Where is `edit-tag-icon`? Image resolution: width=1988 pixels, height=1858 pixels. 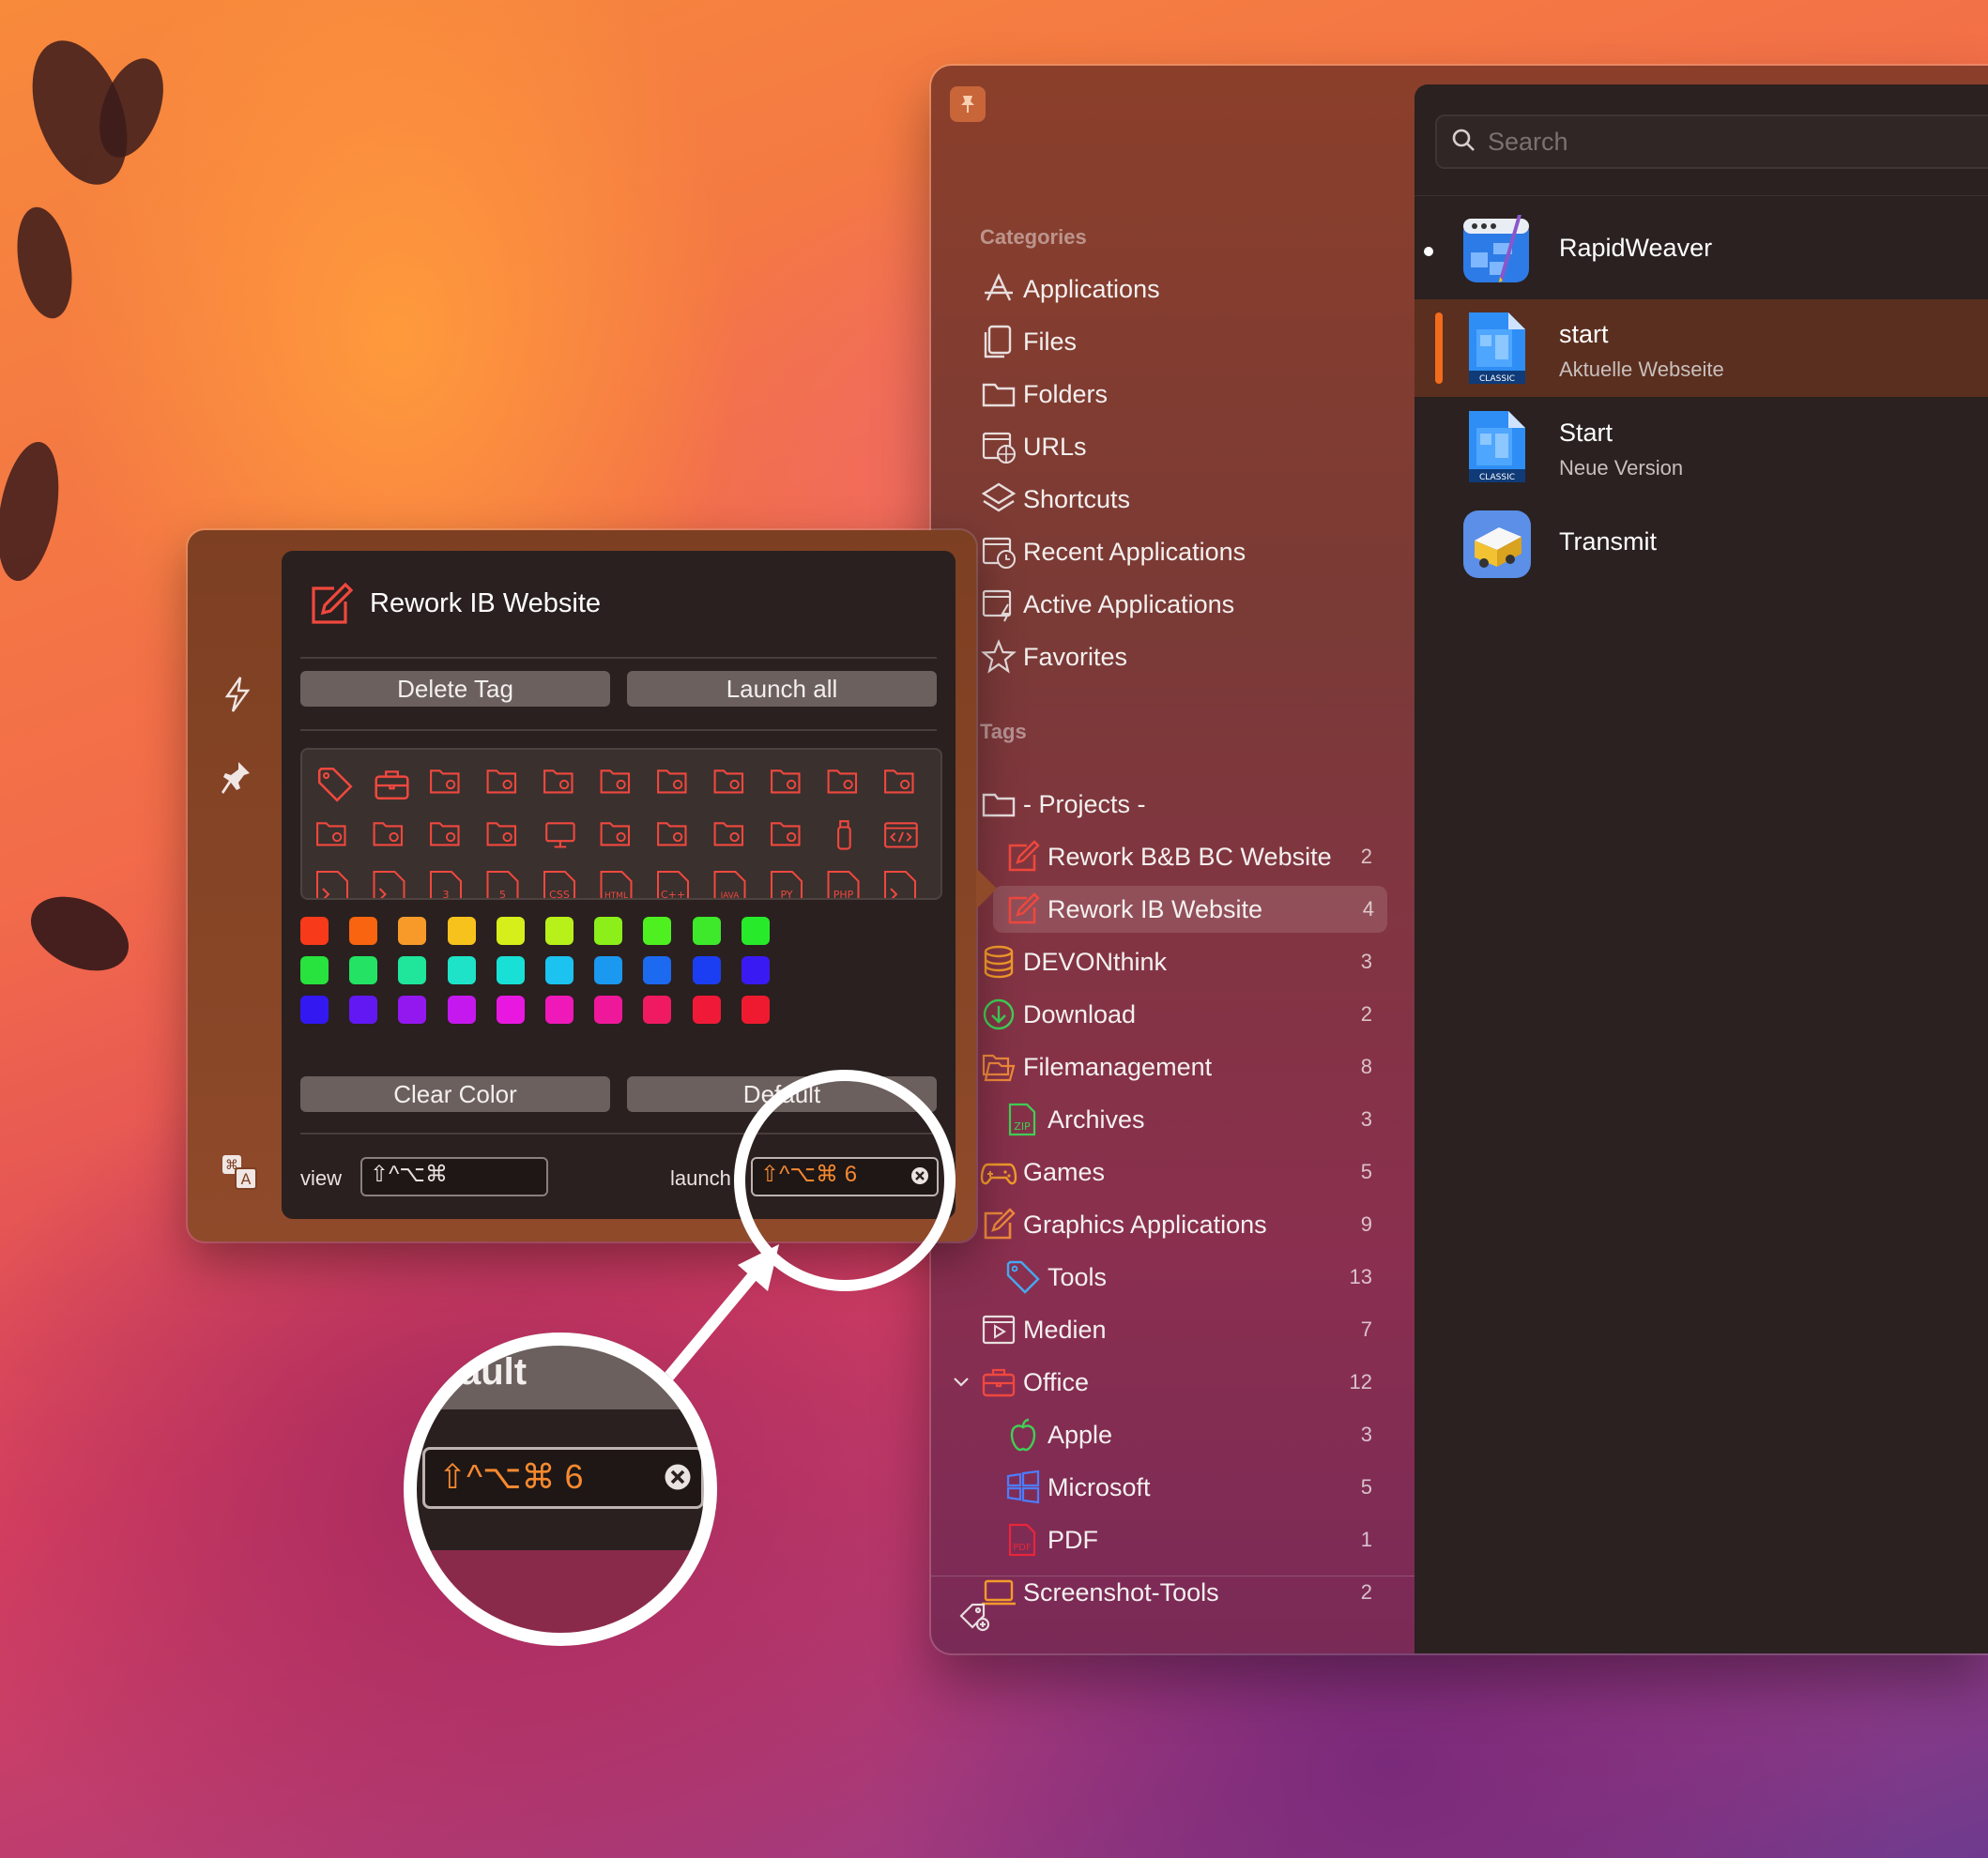
edit-tag-icon is located at coordinates (329, 604).